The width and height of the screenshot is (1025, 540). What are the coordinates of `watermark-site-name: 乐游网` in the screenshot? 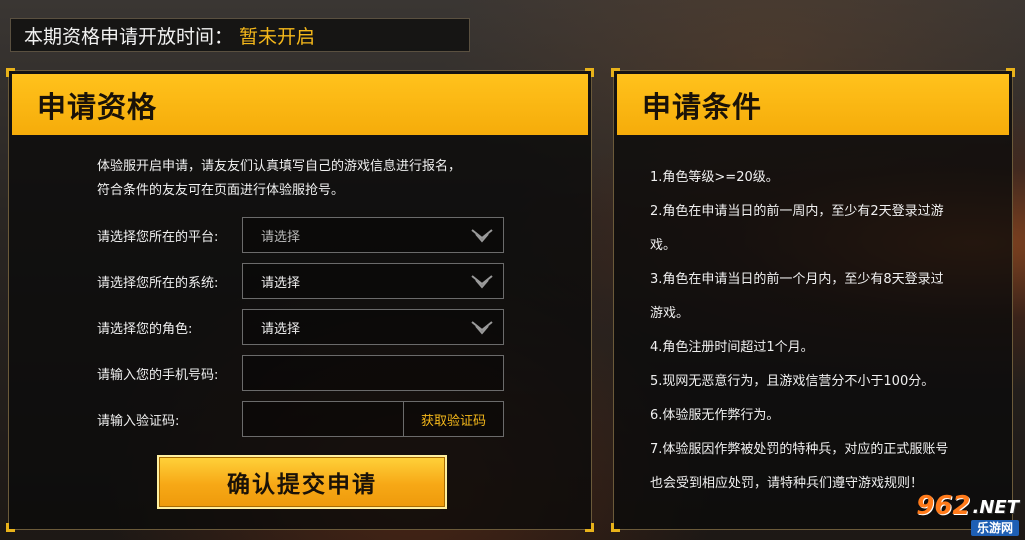 It's located at (994, 528).